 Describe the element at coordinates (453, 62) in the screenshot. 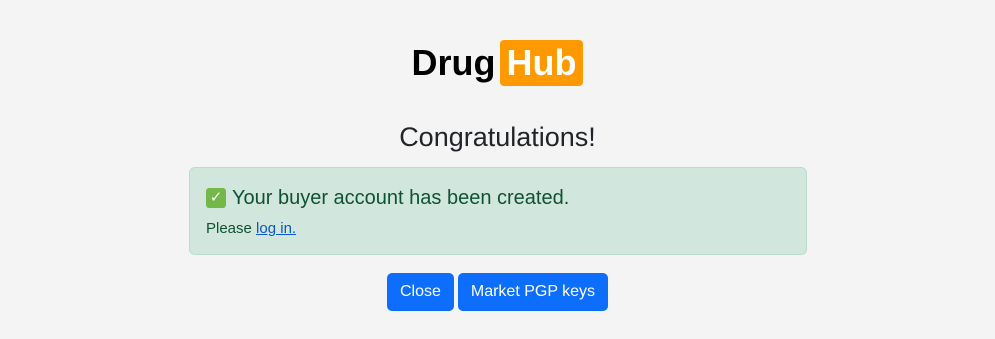

I see `logo-text-drug: Drug` at that location.